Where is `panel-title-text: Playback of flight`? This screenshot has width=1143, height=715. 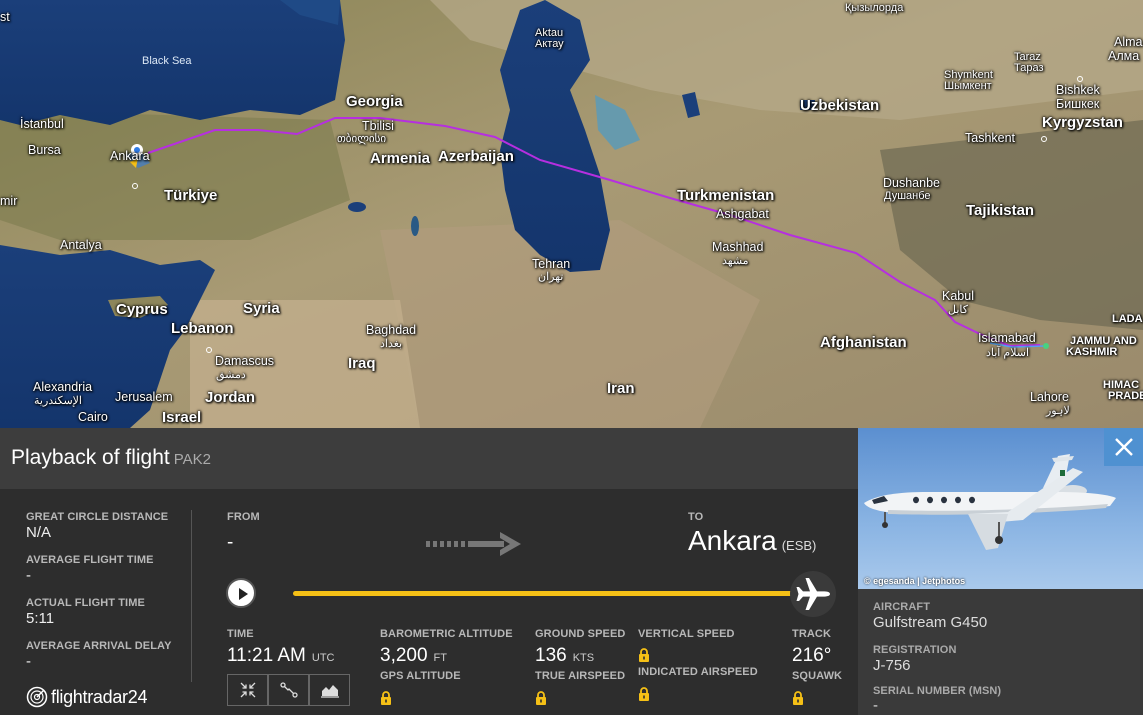
panel-title-text: Playback of flight is located at coordinates (90, 457).